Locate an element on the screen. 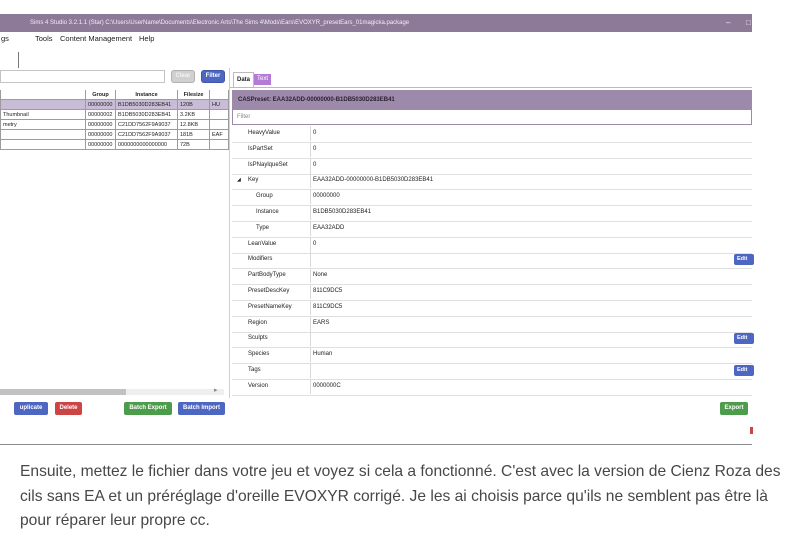 Image resolution: width=800 pixels, height=553 pixels. property-row-ispnaylqueset: IsPNaylqueSet 0 is located at coordinates (492, 166).